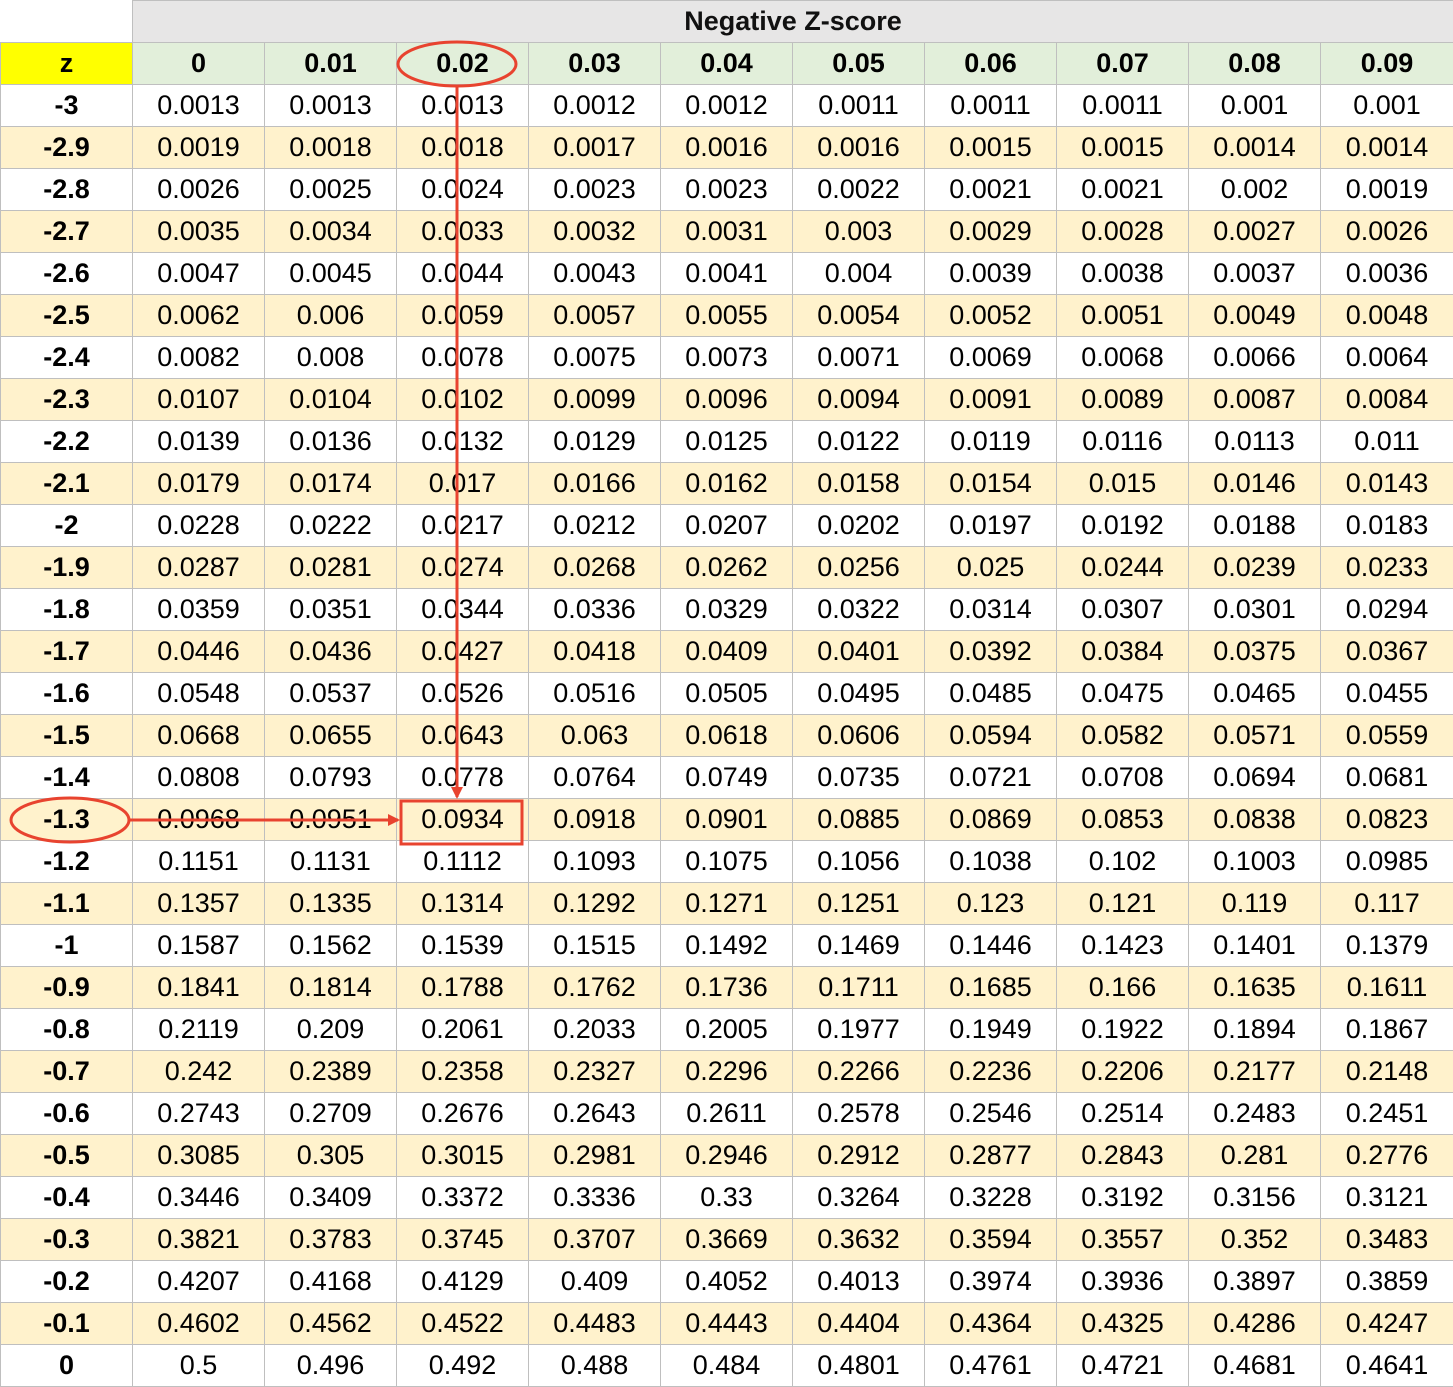  Describe the element at coordinates (1254, 1365) in the screenshot. I see `probability-cell: 0.4681` at that location.